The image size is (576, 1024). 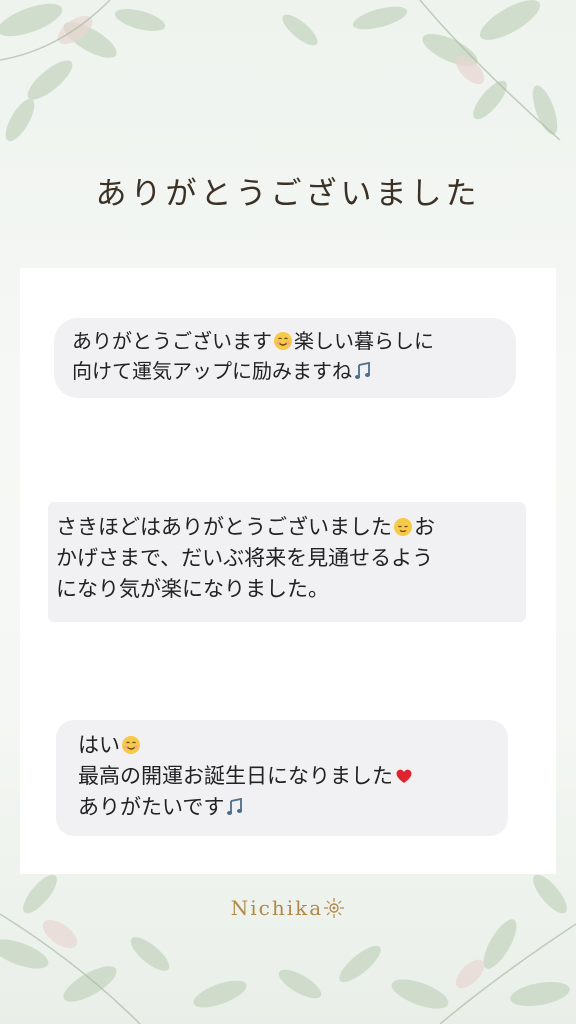 What do you see at coordinates (245, 558) in the screenshot?
I see `message-text: かげさまで、だいぶ将来を見通せるよう` at bounding box center [245, 558].